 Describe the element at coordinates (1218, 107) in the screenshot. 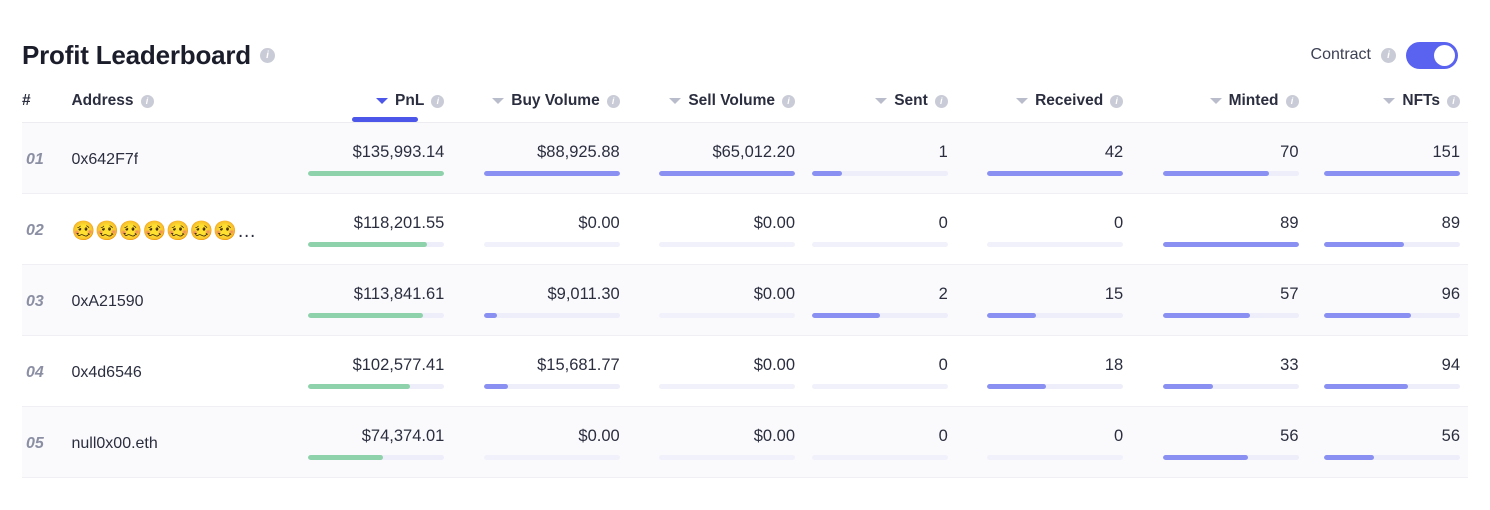

I see `column-header-minted: Minted i` at that location.